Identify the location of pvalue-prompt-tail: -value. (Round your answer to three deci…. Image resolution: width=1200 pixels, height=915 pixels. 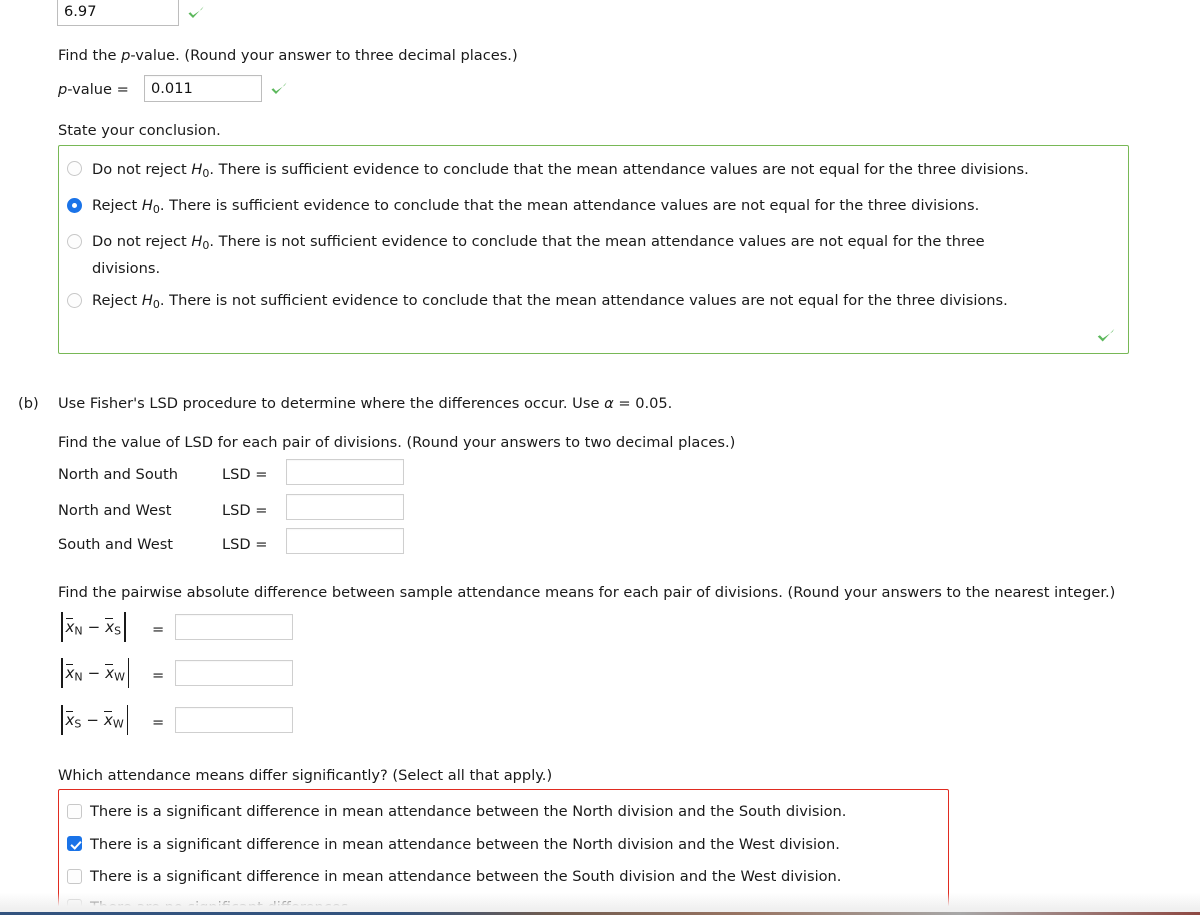
(324, 55).